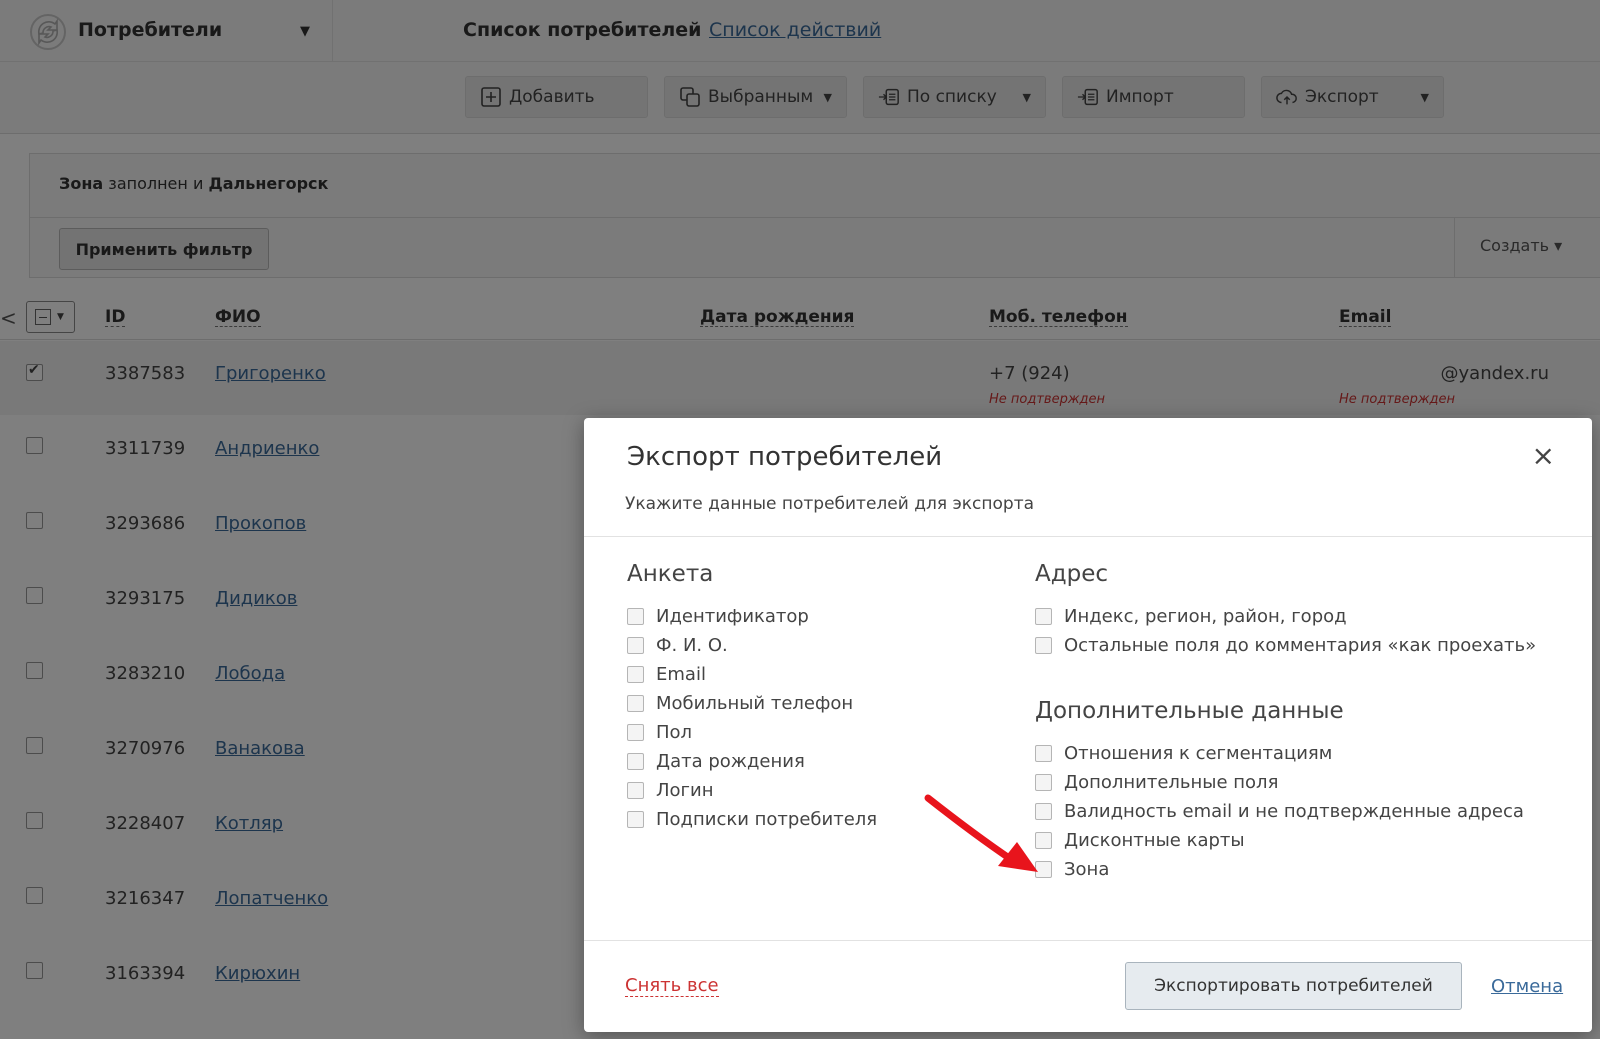  Describe the element at coordinates (692, 645) in the screenshot. I see `option-label: Ф. И. О.` at that location.